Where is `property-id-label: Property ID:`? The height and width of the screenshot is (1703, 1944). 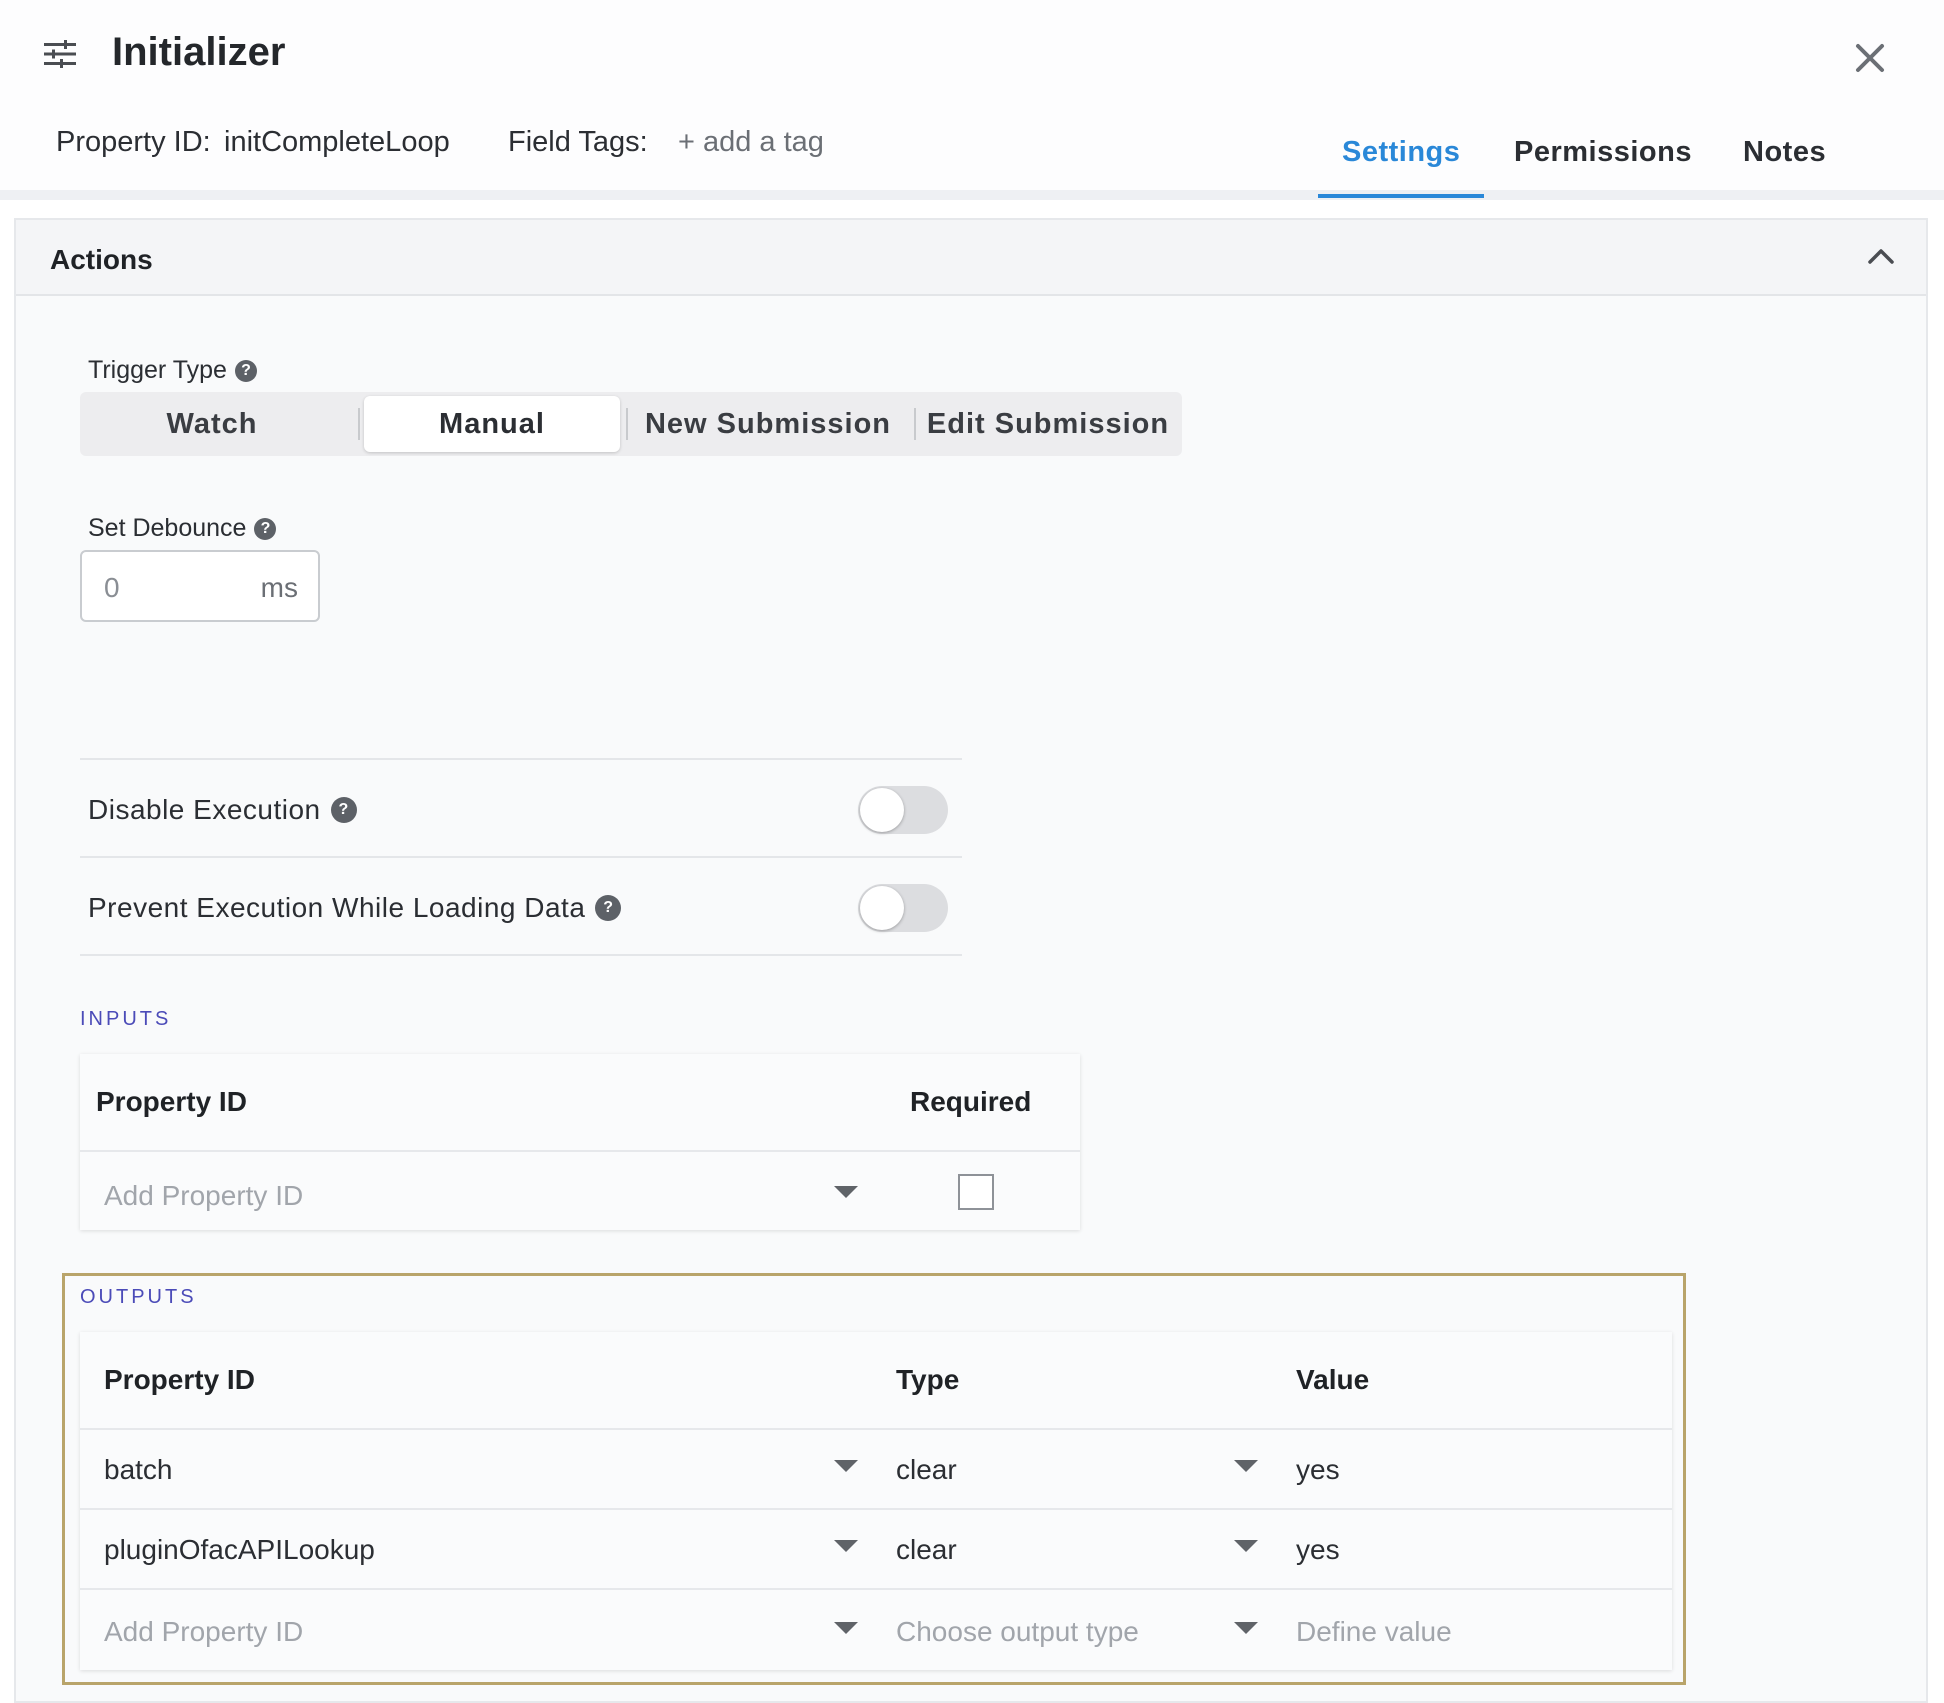 property-id-label: Property ID: is located at coordinates (133, 142).